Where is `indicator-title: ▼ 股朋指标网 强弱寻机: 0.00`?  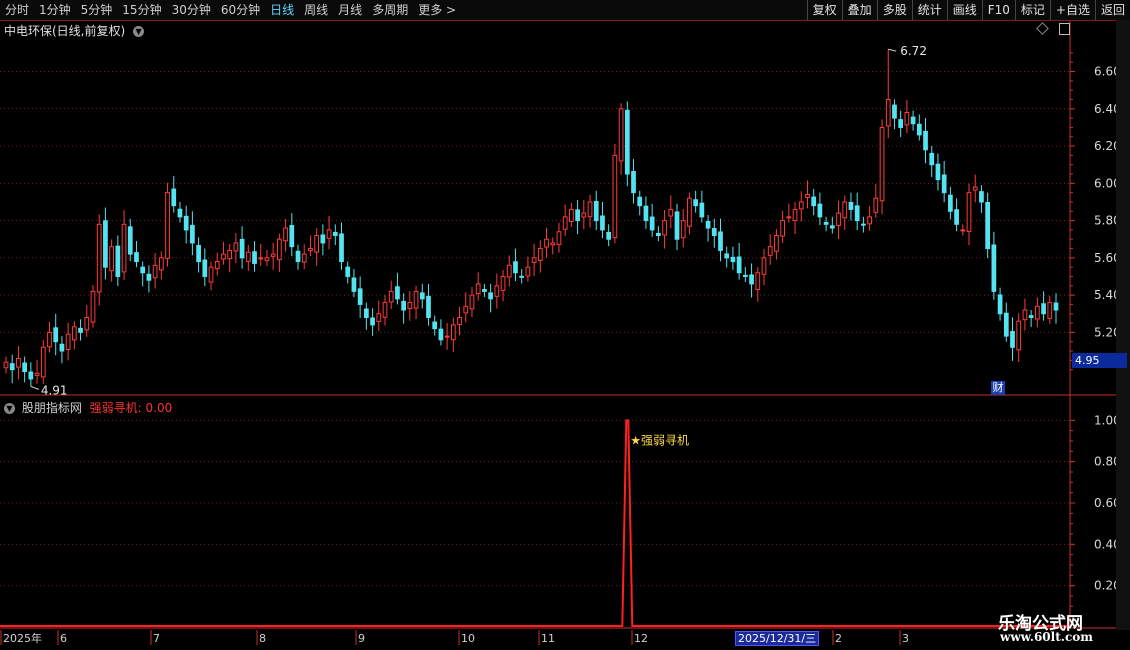
indicator-title: ▼ 股朋指标网 强弱寻机: 0.00 is located at coordinates (88, 407).